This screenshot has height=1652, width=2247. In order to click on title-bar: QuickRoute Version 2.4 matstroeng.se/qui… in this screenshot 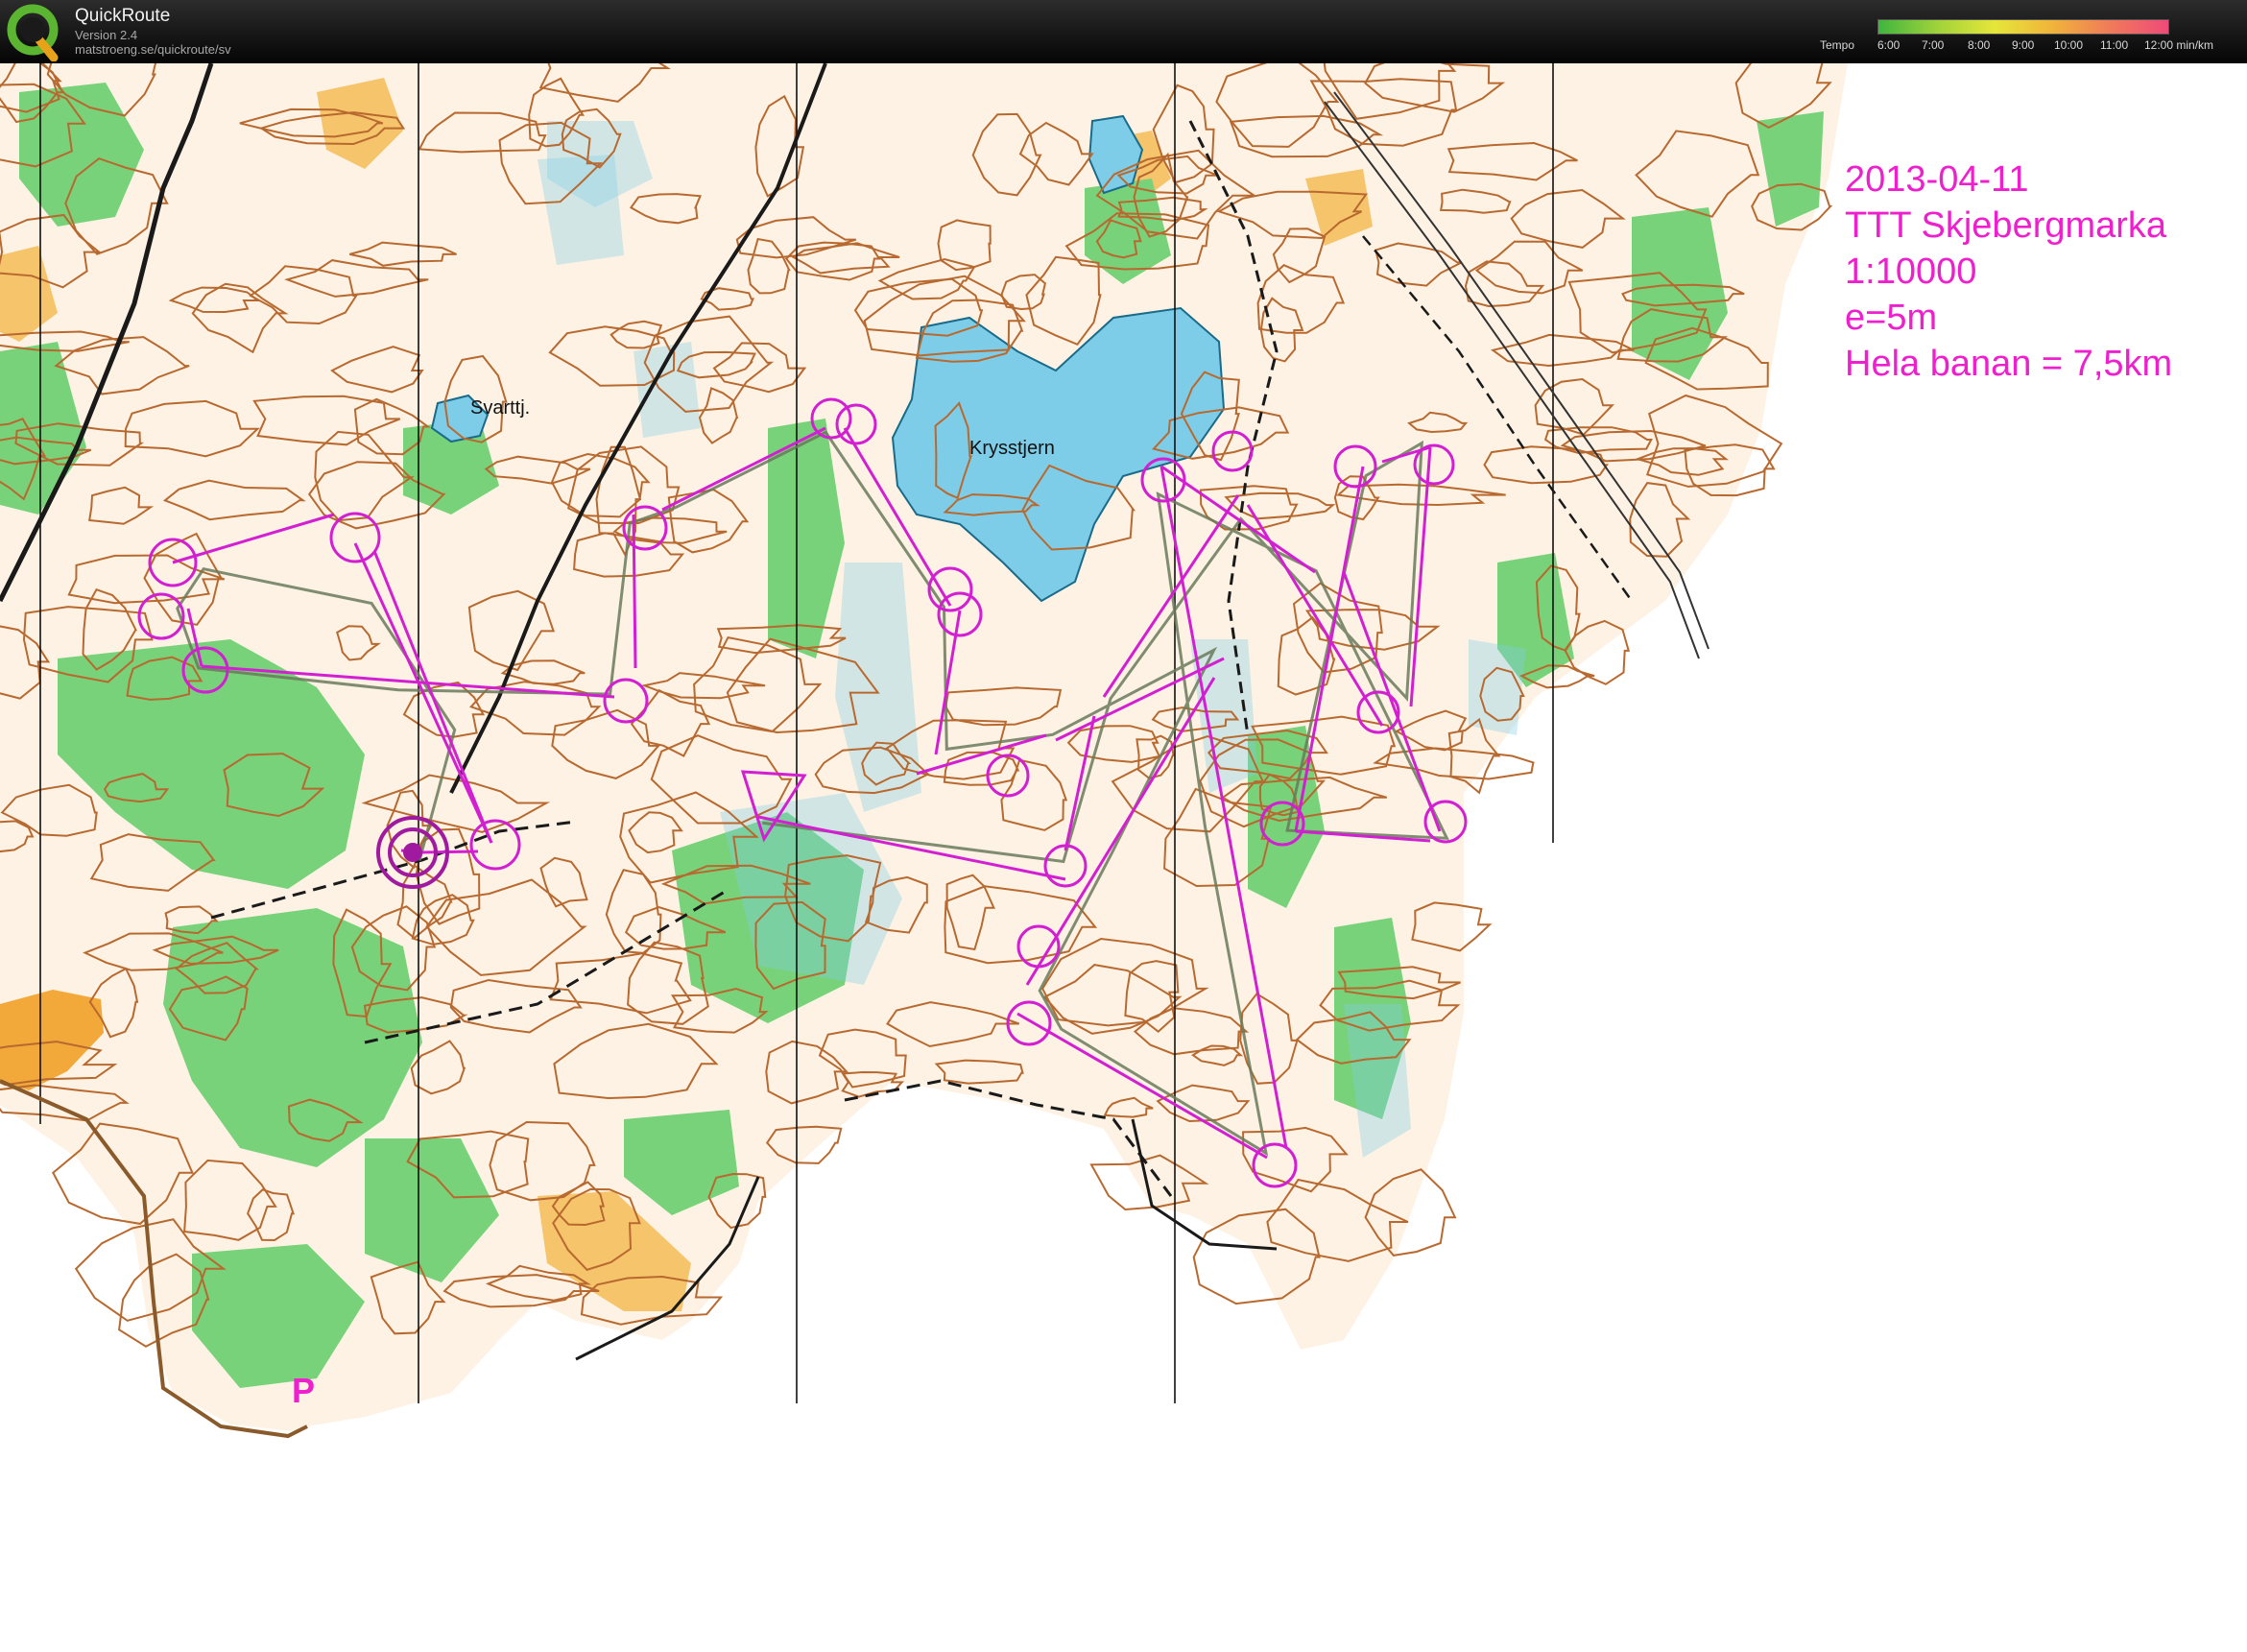, I will do `click(1123, 31)`.